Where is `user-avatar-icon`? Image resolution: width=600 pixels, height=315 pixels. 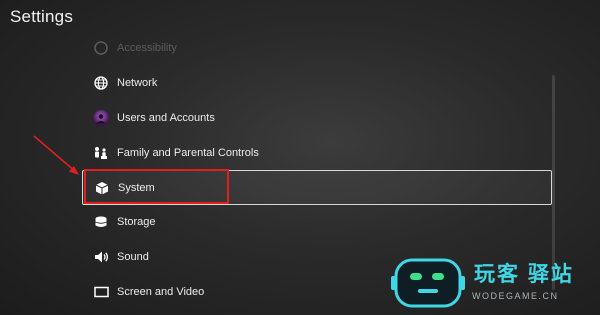 user-avatar-icon is located at coordinates (101, 118).